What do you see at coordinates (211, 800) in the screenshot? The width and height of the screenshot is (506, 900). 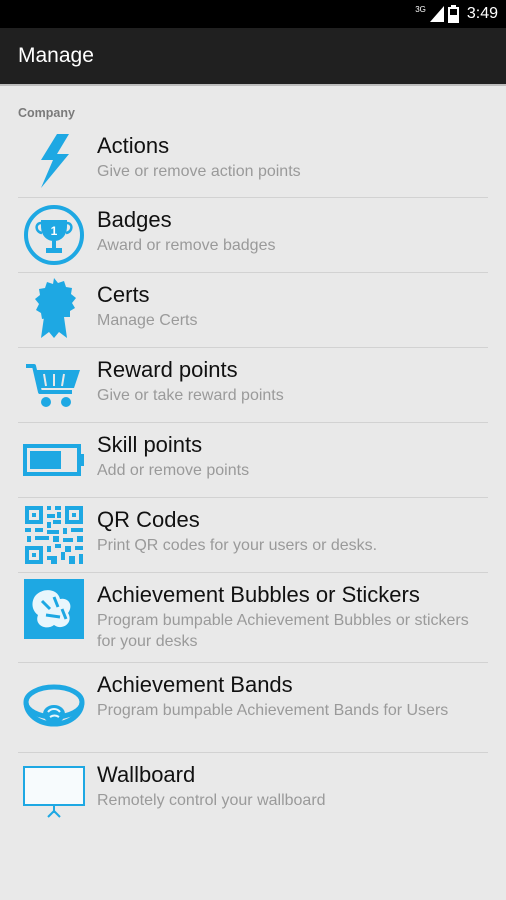 I see `item-subtitle: Remotely control your wallboard` at bounding box center [211, 800].